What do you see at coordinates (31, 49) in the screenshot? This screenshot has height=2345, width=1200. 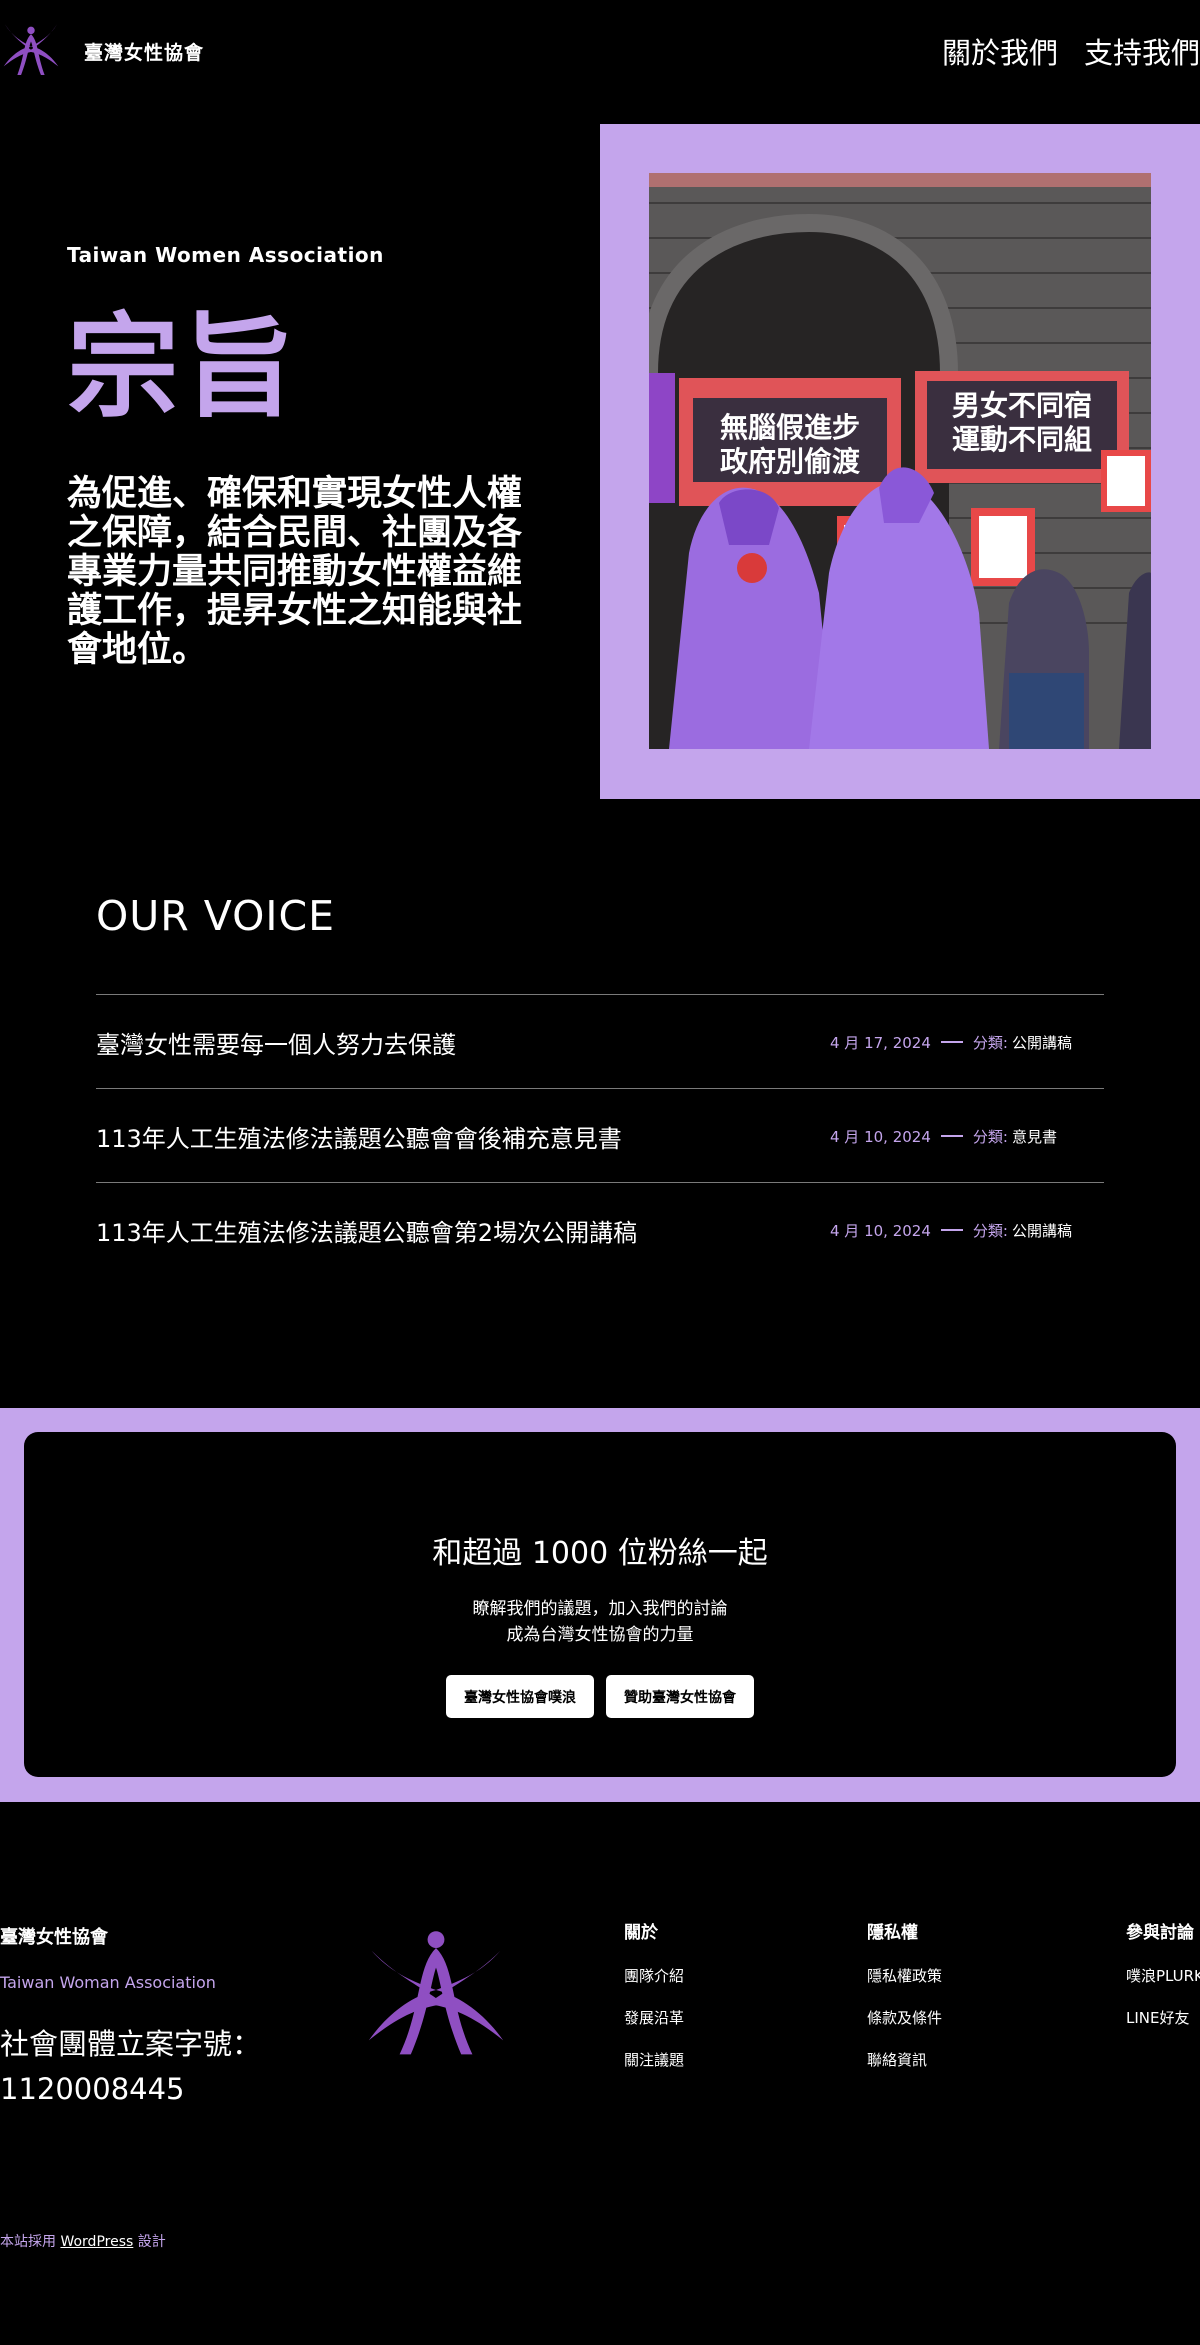 I see `logo-icon` at bounding box center [31, 49].